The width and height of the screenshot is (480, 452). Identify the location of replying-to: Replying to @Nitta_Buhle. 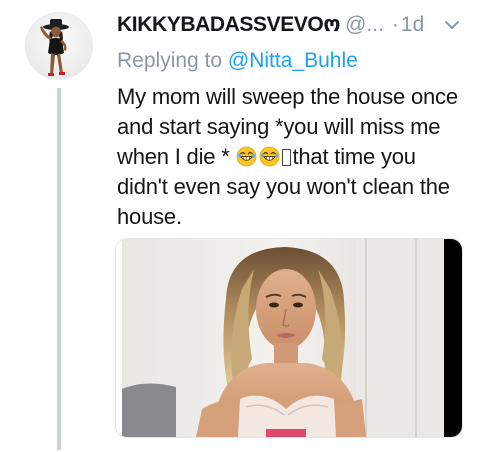
(237, 61).